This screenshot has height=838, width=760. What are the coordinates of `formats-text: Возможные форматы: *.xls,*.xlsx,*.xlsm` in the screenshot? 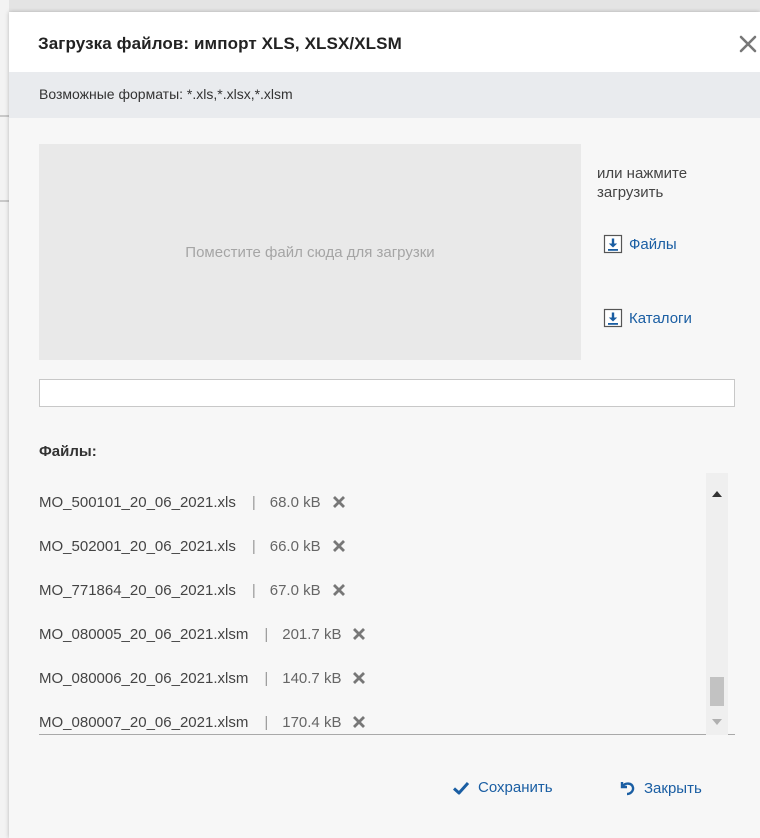 It's located at (166, 94).